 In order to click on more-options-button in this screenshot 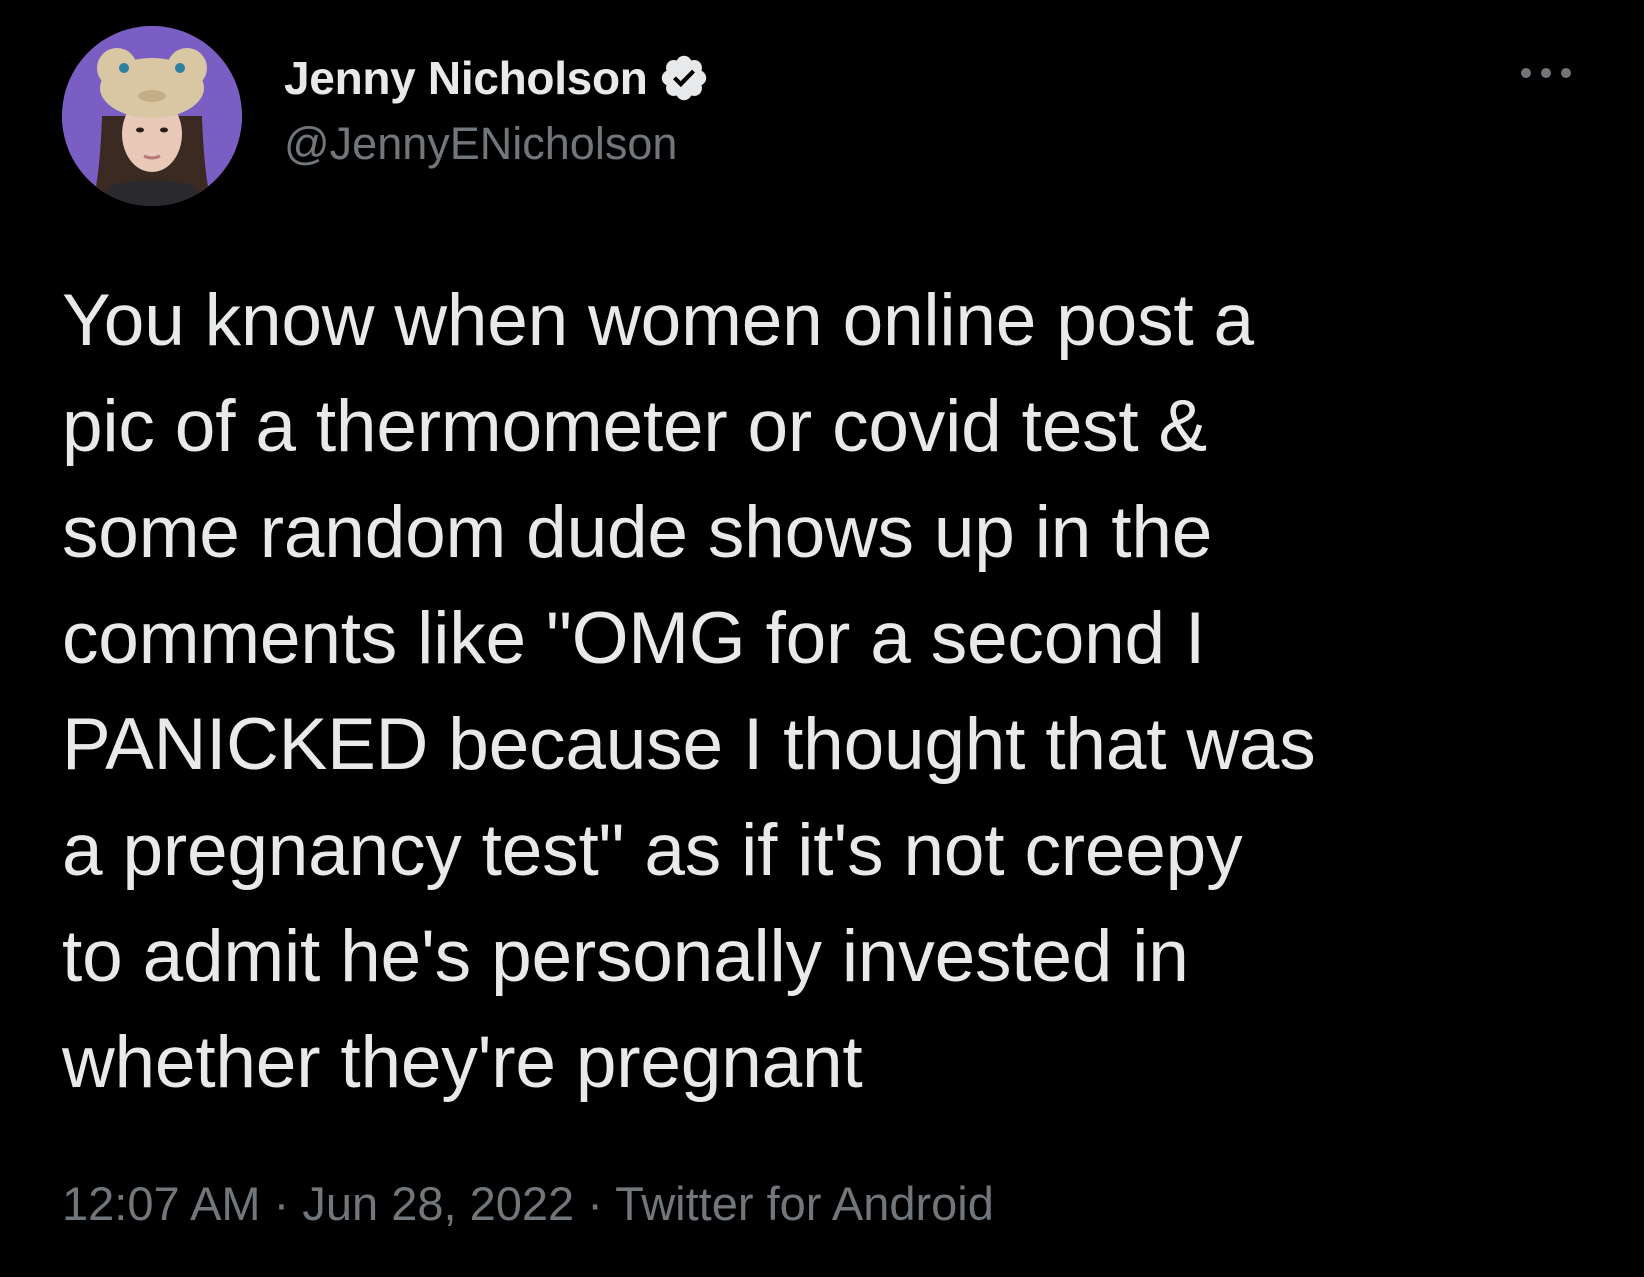, I will do `click(1546, 73)`.